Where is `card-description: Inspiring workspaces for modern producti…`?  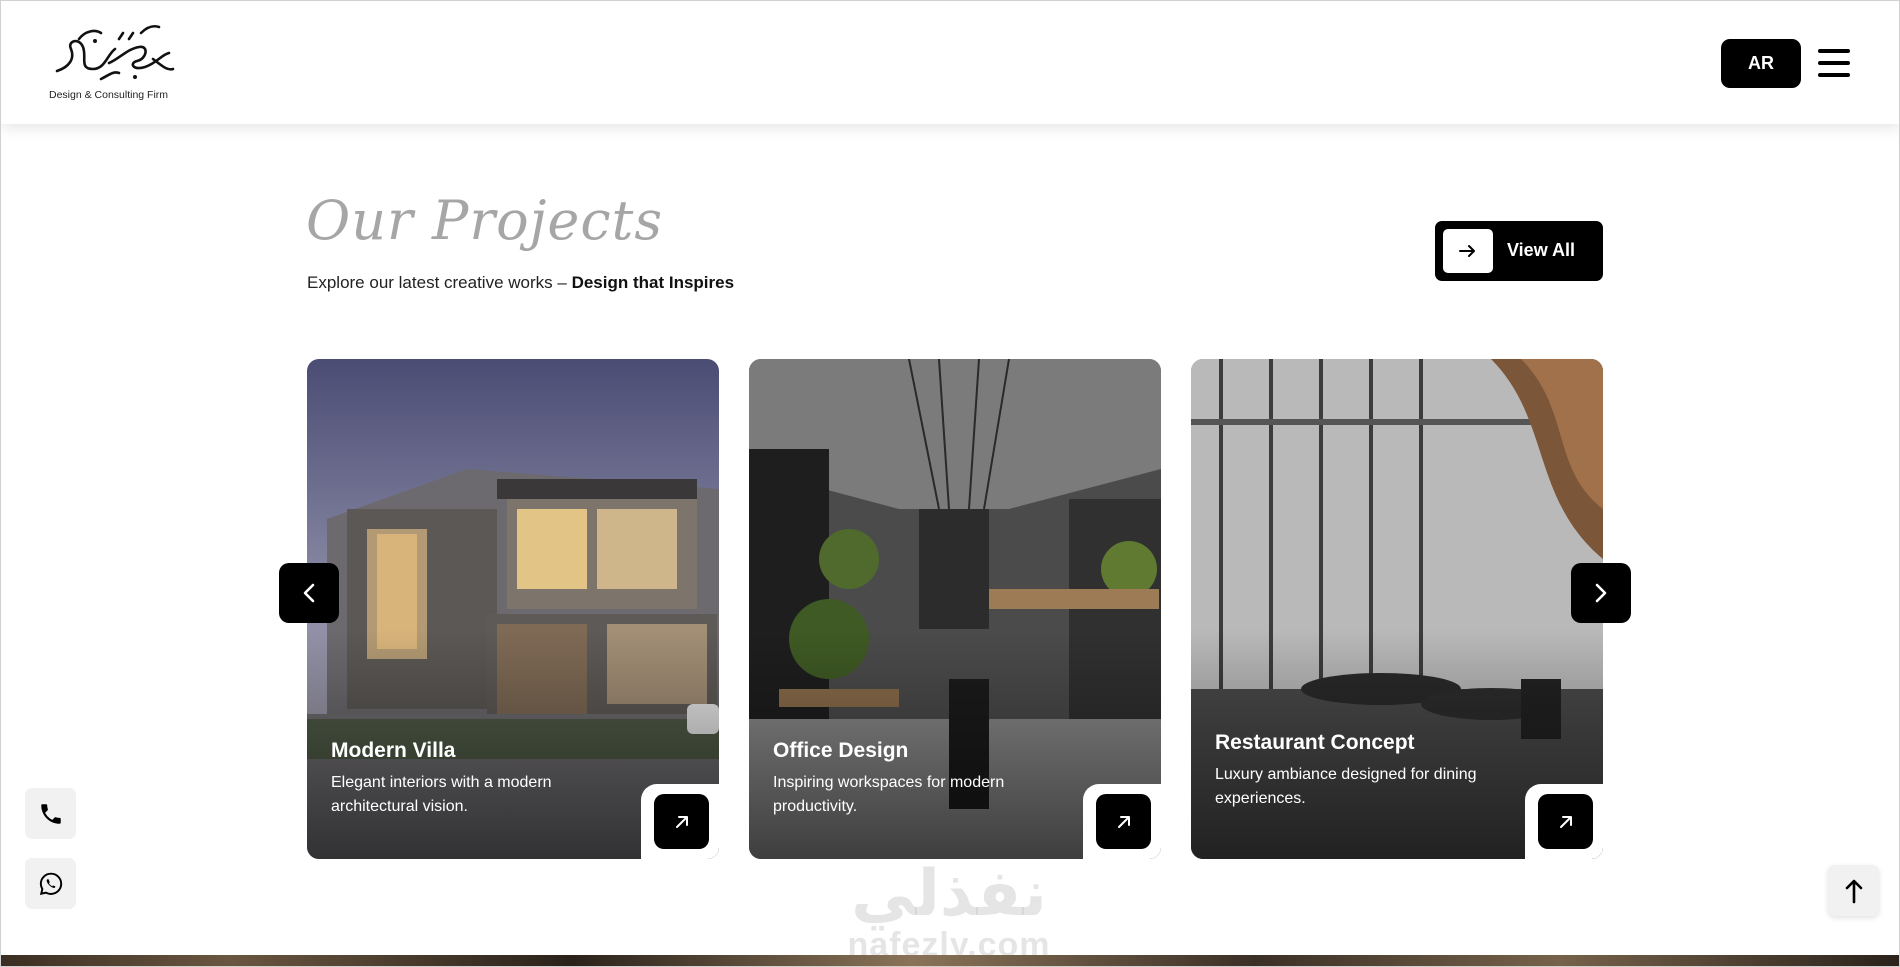
card-description: Inspiring workspaces for modern producti… is located at coordinates (889, 794).